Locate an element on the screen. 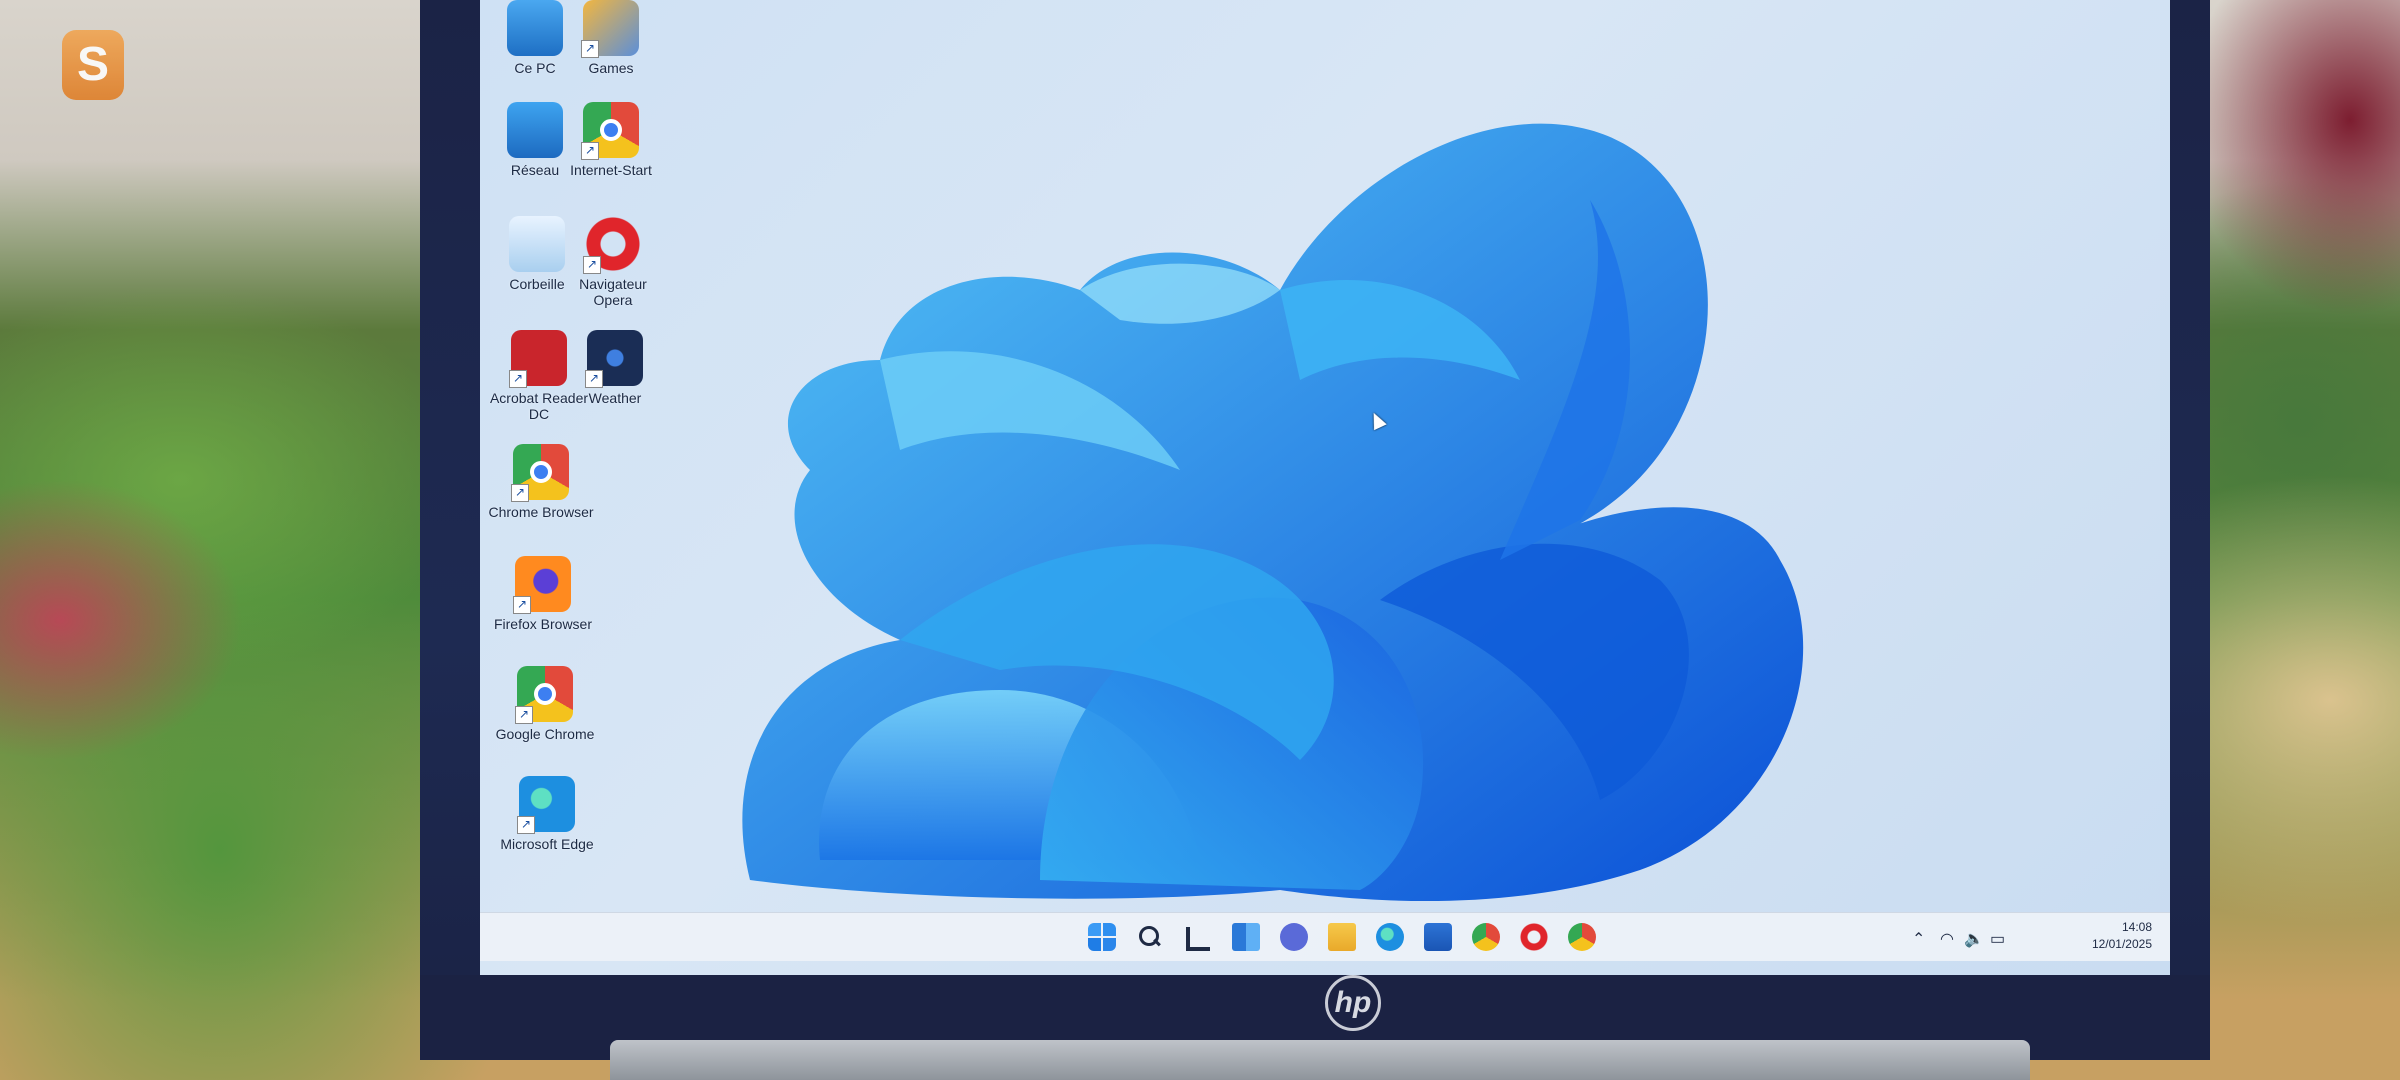  desktop-icon-label: Chrome Browser is located at coordinates (541, 512).